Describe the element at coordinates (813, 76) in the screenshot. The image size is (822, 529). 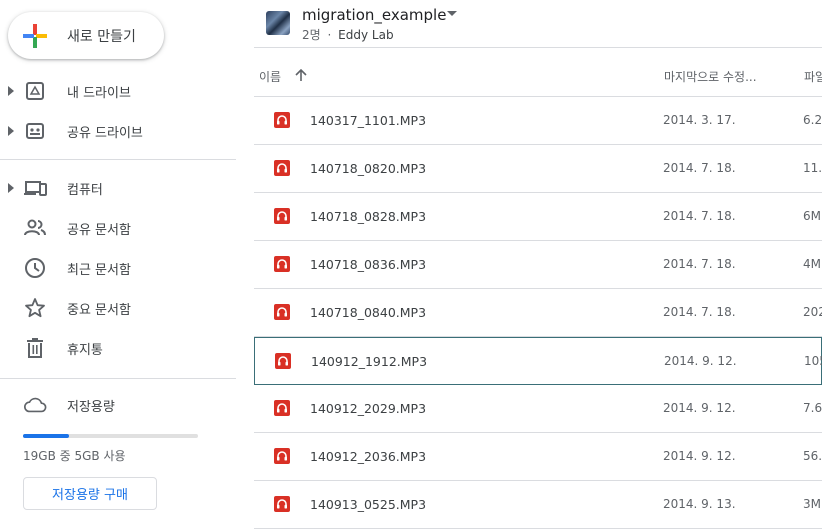
I see `column-header-size: 파일` at that location.